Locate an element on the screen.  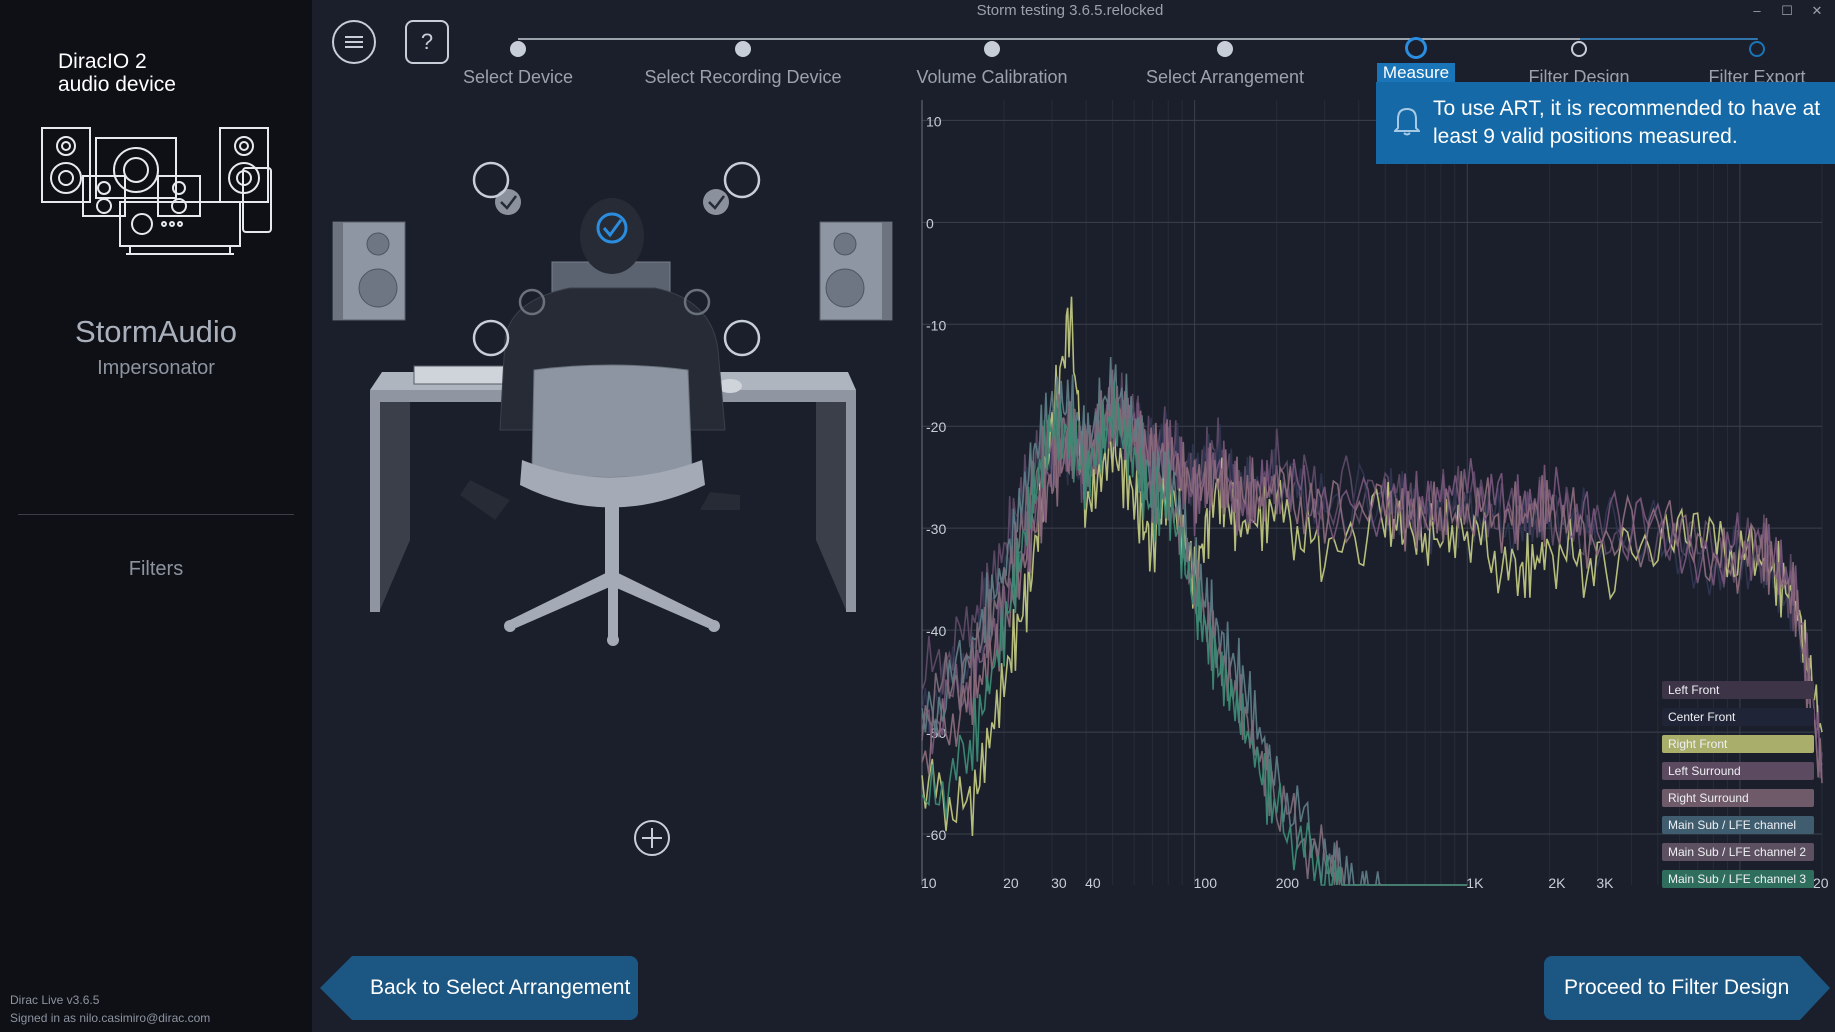
step-volume-calibration: Volume Calibration is located at coordinates (991, 77).